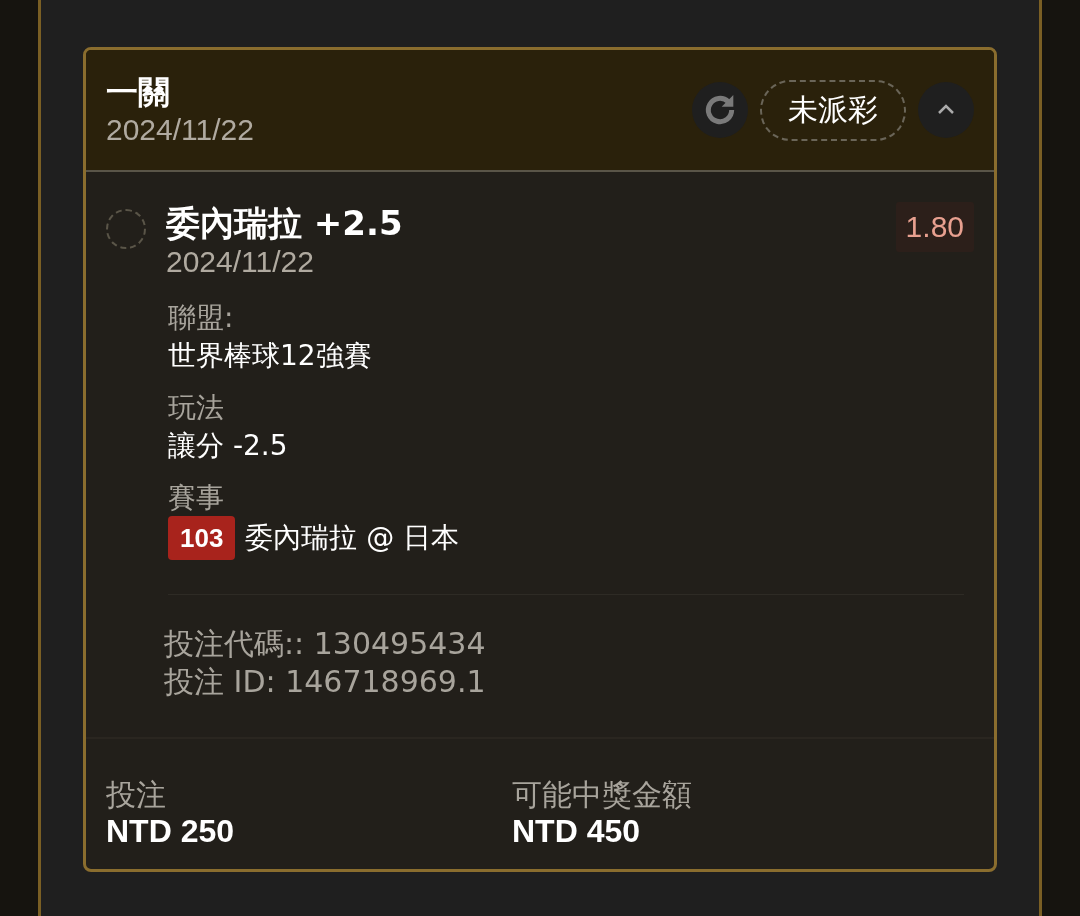 The height and width of the screenshot is (916, 1080). Describe the element at coordinates (196, 408) in the screenshot. I see `detail-label: 玩法` at that location.